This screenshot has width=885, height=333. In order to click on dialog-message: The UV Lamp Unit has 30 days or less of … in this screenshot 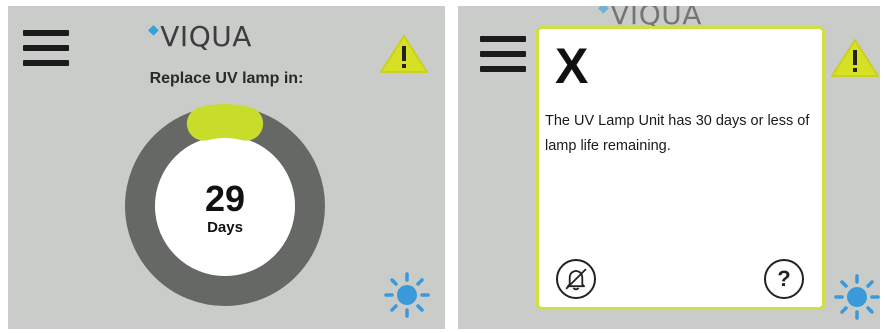, I will do `click(677, 133)`.